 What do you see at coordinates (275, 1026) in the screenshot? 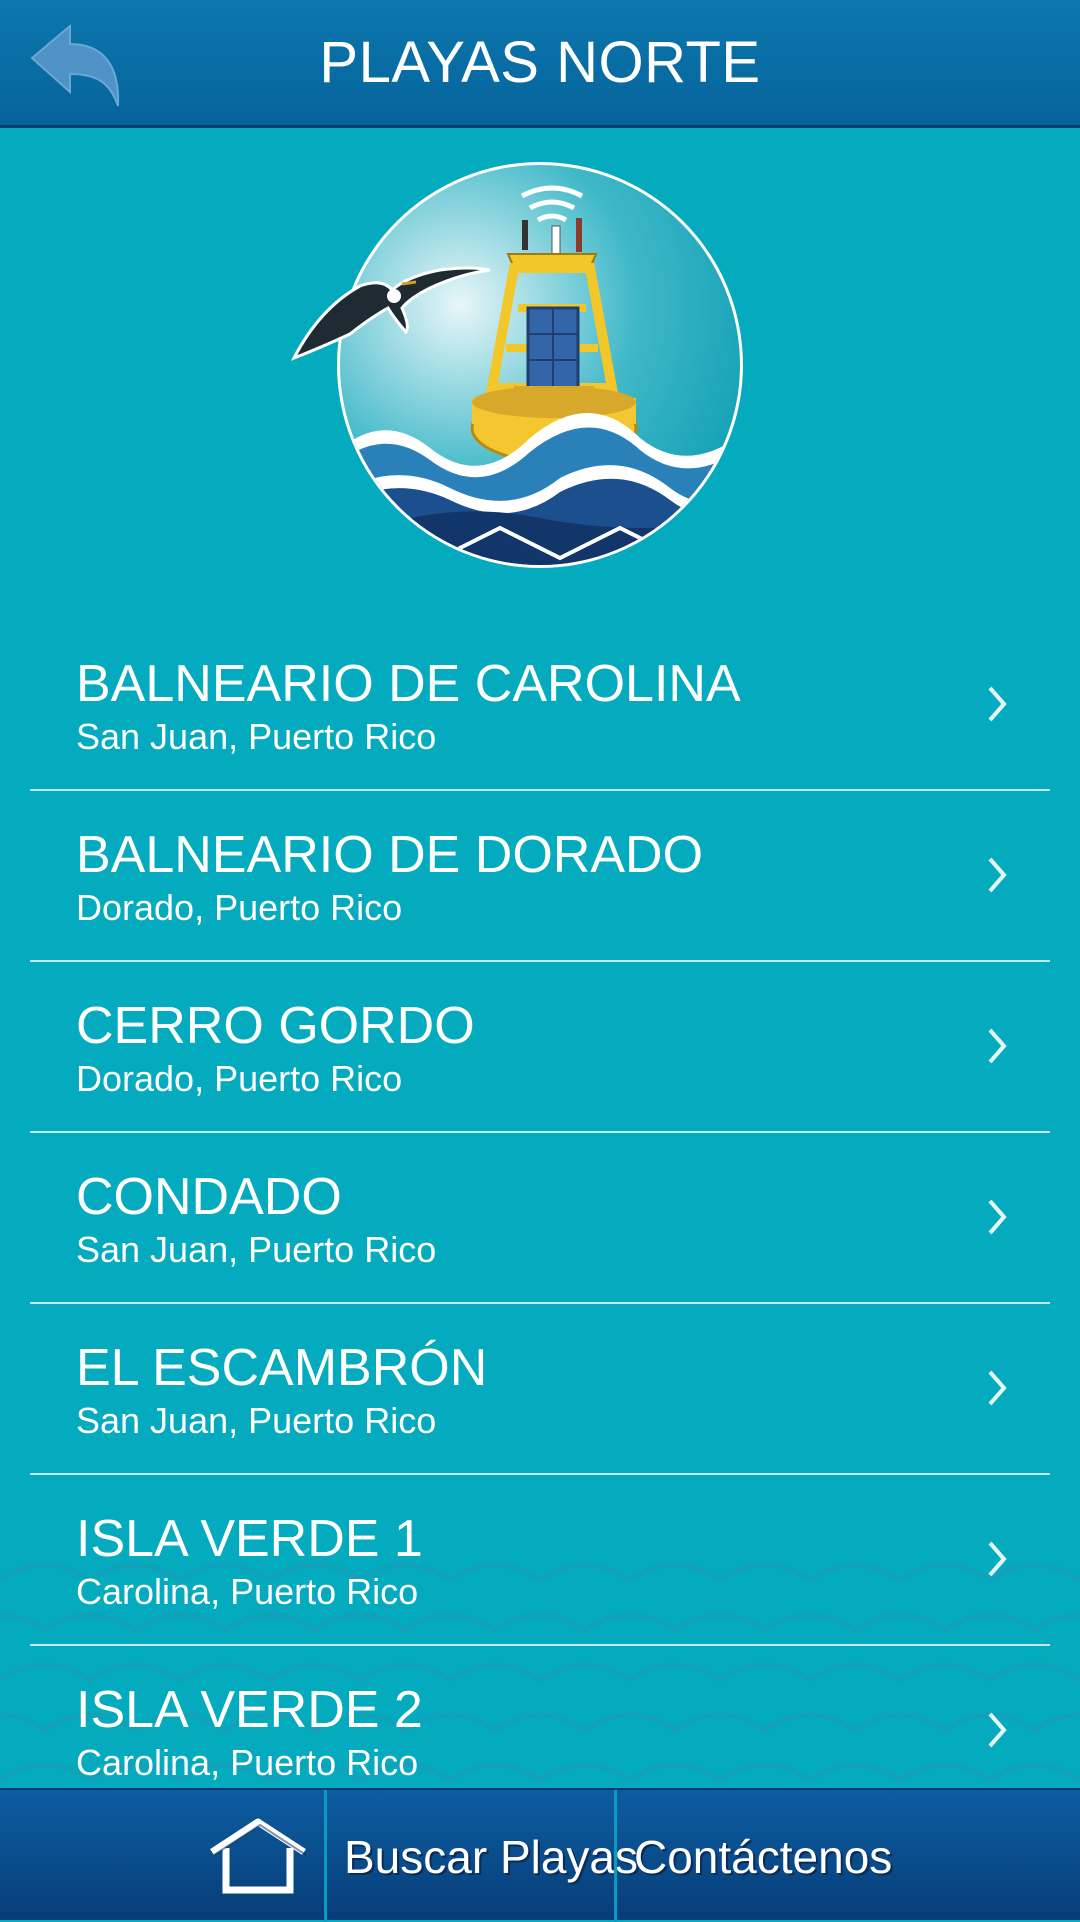
I see `beach-name: CERRO GORDO` at bounding box center [275, 1026].